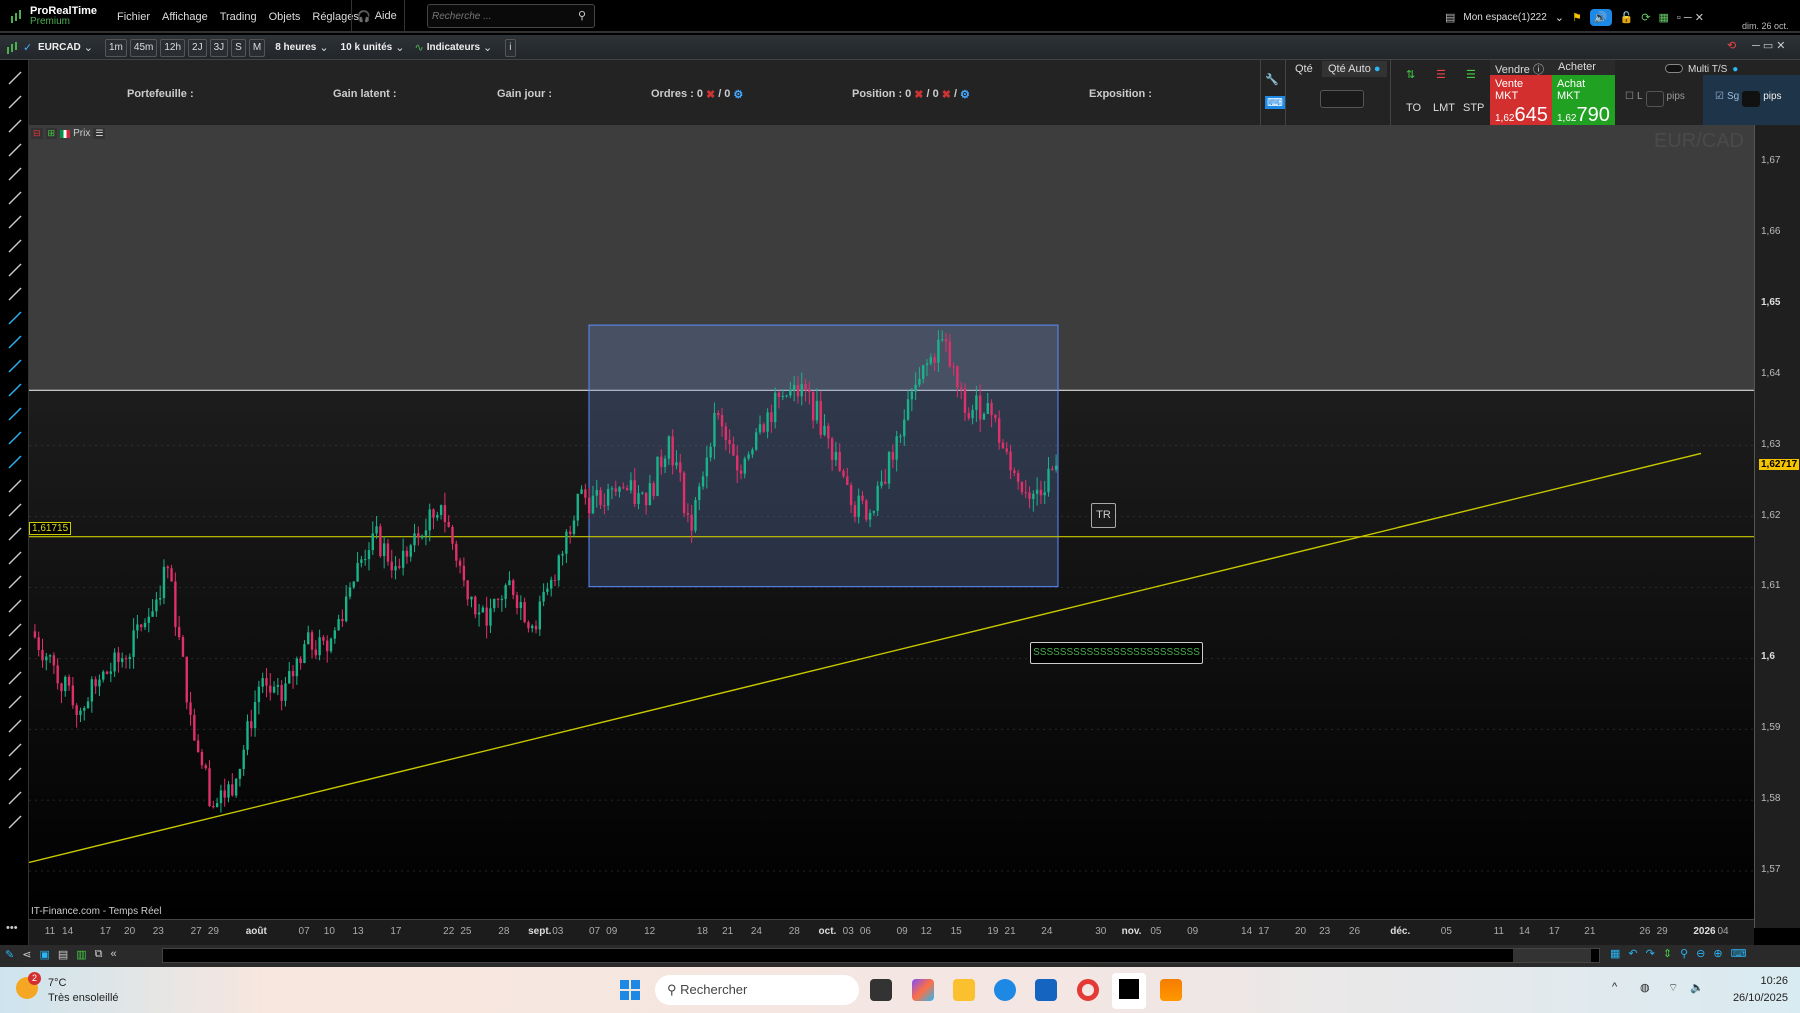  I want to click on channel-icon, so click(14, 390).